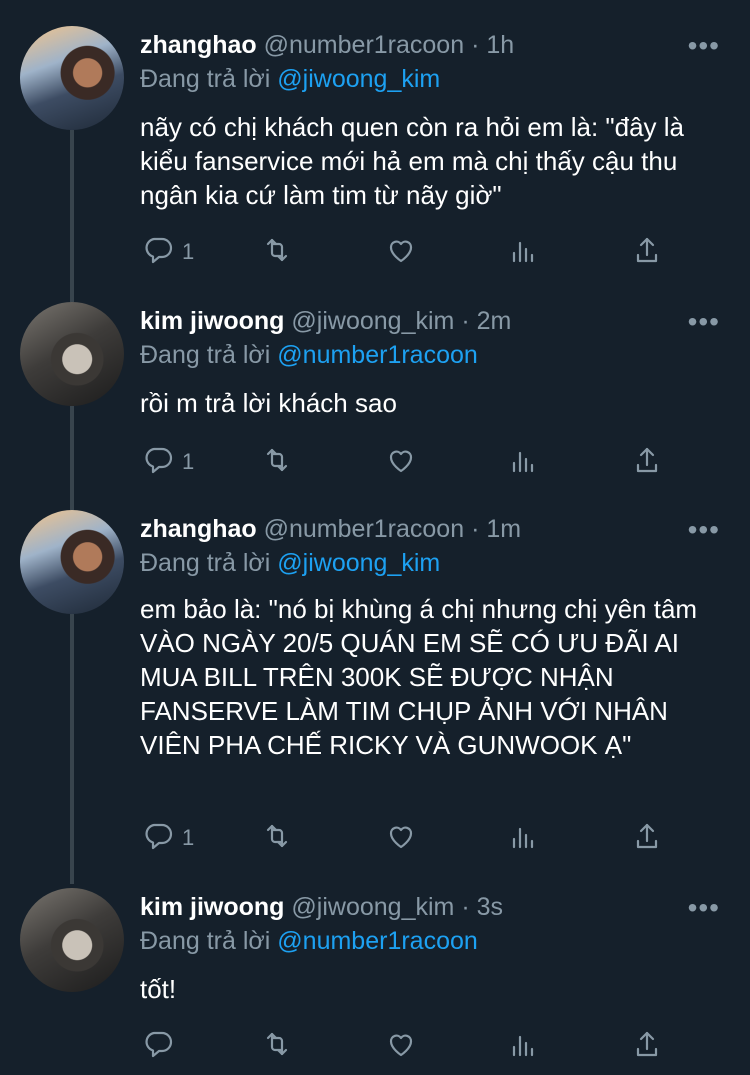  I want to click on tweet-header: zhanghao @number1racoon · 1m, so click(330, 529).